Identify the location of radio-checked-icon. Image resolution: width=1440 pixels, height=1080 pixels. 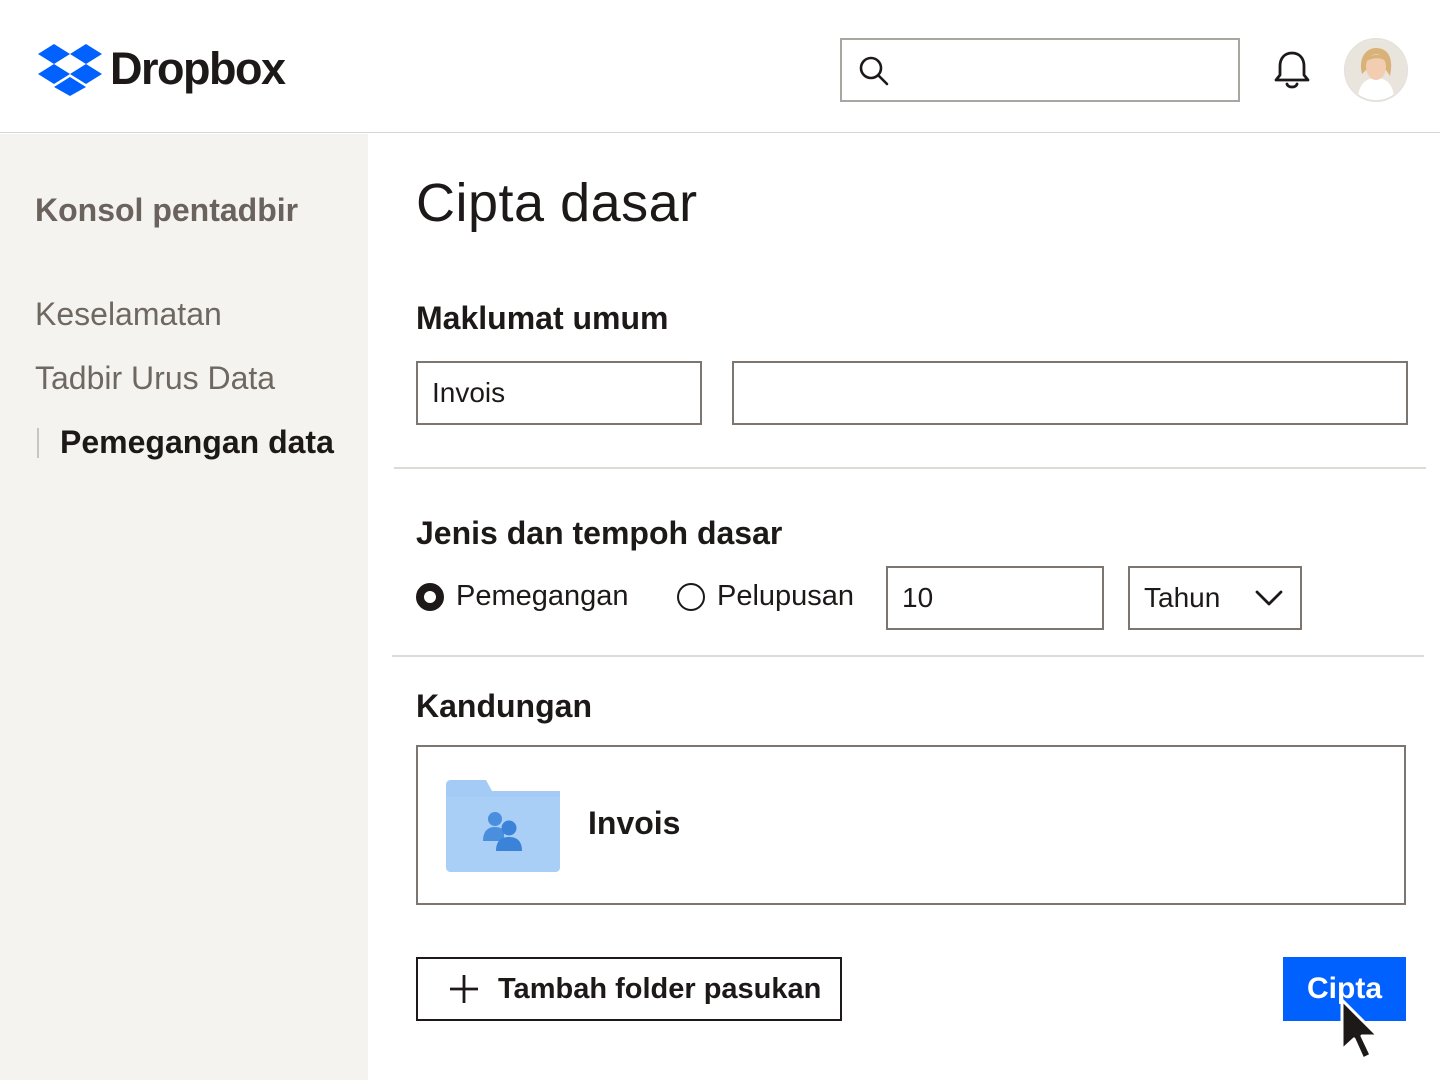
(430, 596).